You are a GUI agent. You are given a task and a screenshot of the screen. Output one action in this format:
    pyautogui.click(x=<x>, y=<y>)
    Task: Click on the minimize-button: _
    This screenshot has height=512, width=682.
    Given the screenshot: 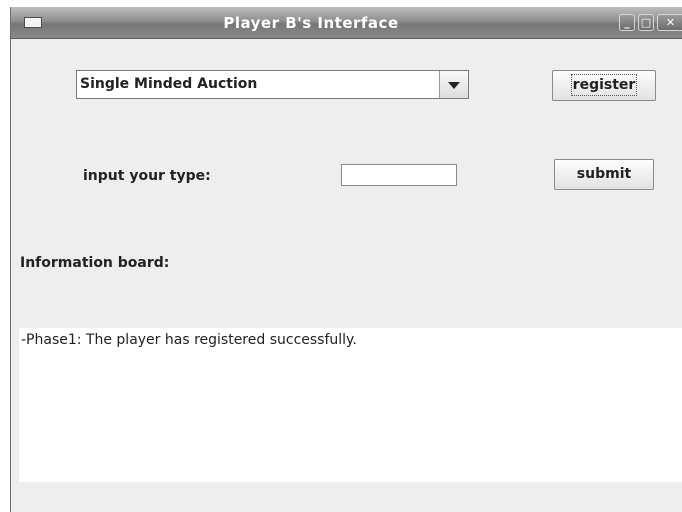 What is the action you would take?
    pyautogui.click(x=627, y=22)
    